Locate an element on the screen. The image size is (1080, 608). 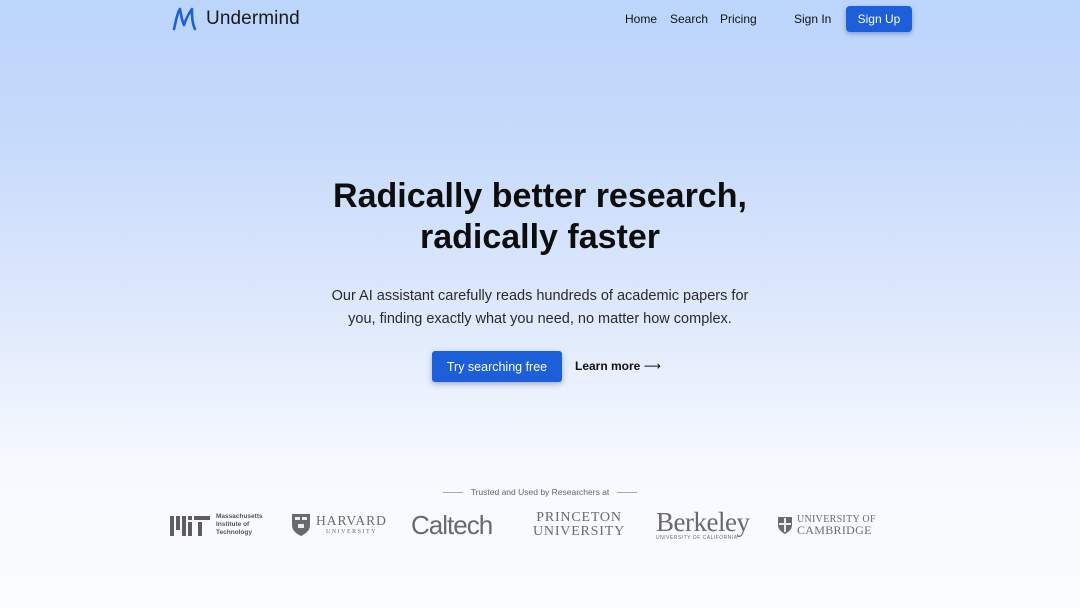
nav-link-pricing: Pricing is located at coordinates (738, 19).